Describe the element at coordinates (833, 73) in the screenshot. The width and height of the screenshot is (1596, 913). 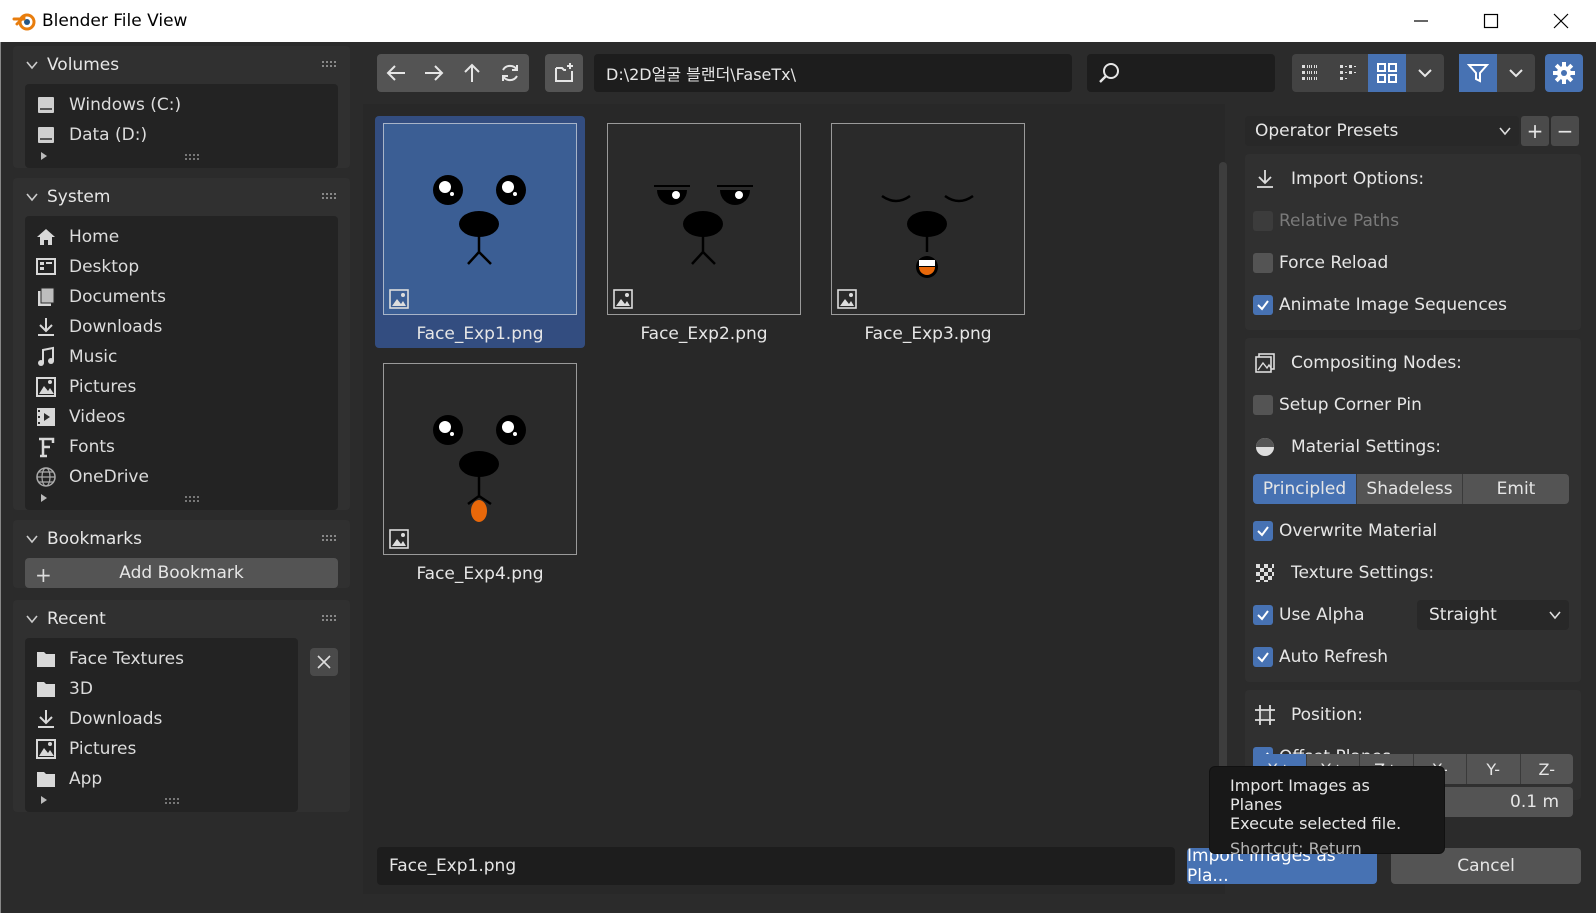
I see `directory-path-field: D:\2D얼굴 블랜더\FaseTx\` at that location.